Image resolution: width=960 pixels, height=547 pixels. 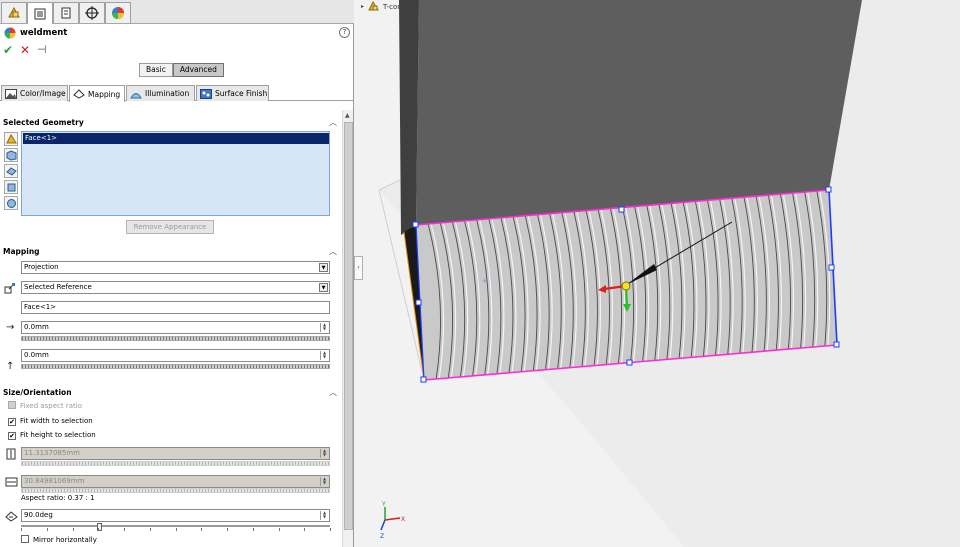 I want to click on configuration-manager-tab, so click(x=66, y=12).